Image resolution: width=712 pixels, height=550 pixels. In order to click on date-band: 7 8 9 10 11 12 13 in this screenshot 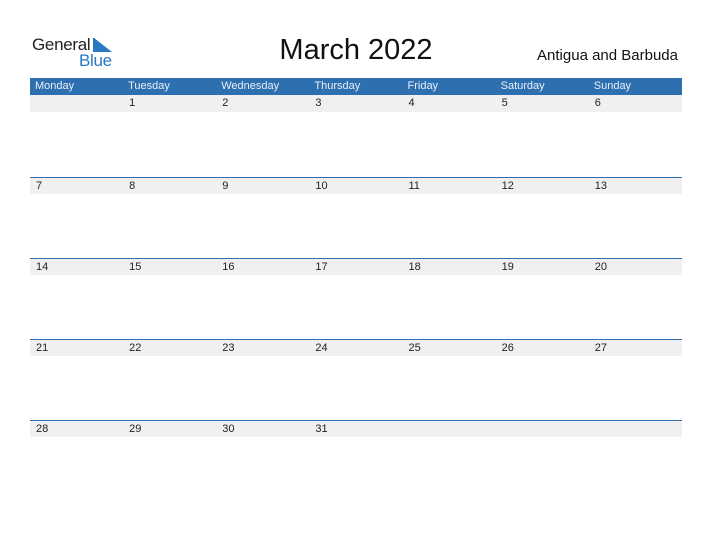, I will do `click(356, 186)`.